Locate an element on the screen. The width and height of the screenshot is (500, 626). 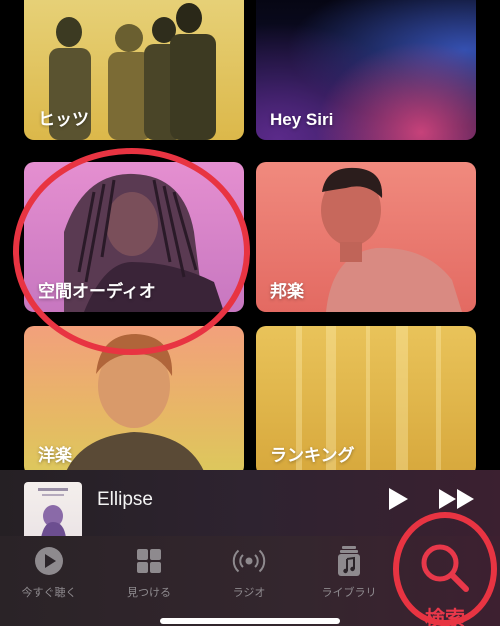
album-art is located at coordinates (53, 511).